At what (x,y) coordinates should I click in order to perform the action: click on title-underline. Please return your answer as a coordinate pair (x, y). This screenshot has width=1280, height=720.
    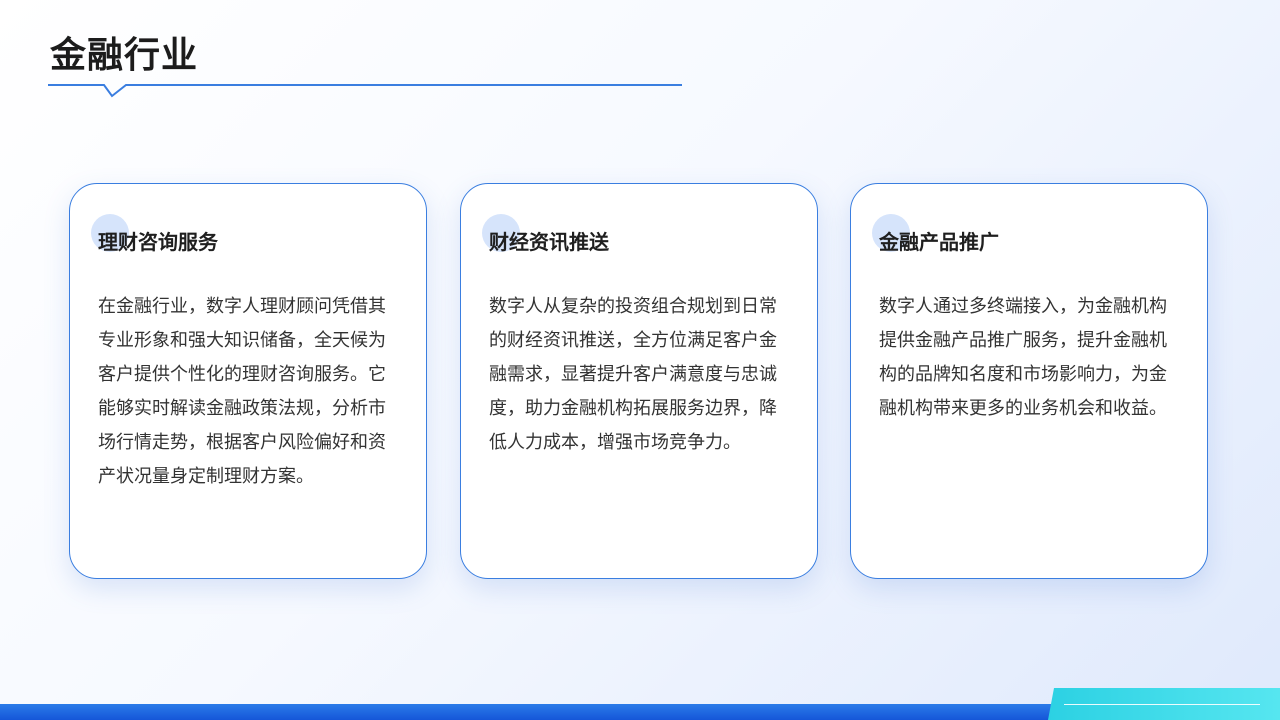
    Looking at the image, I should click on (365, 91).